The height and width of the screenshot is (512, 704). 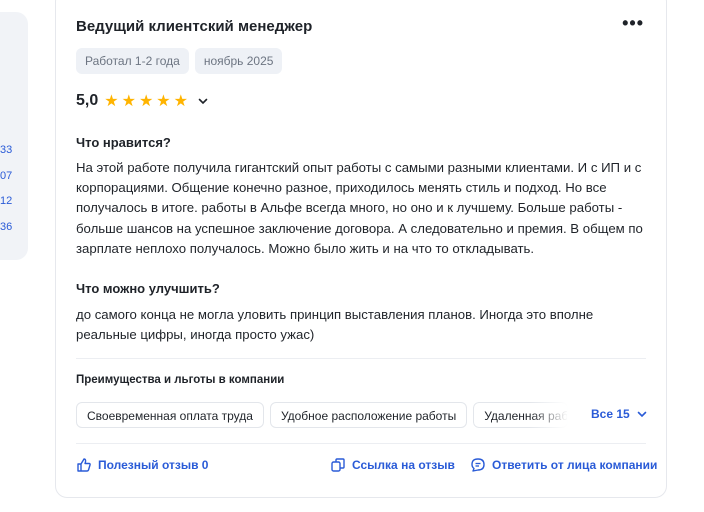 I want to click on rating: 5,0 ★★★★★, so click(x=142, y=101).